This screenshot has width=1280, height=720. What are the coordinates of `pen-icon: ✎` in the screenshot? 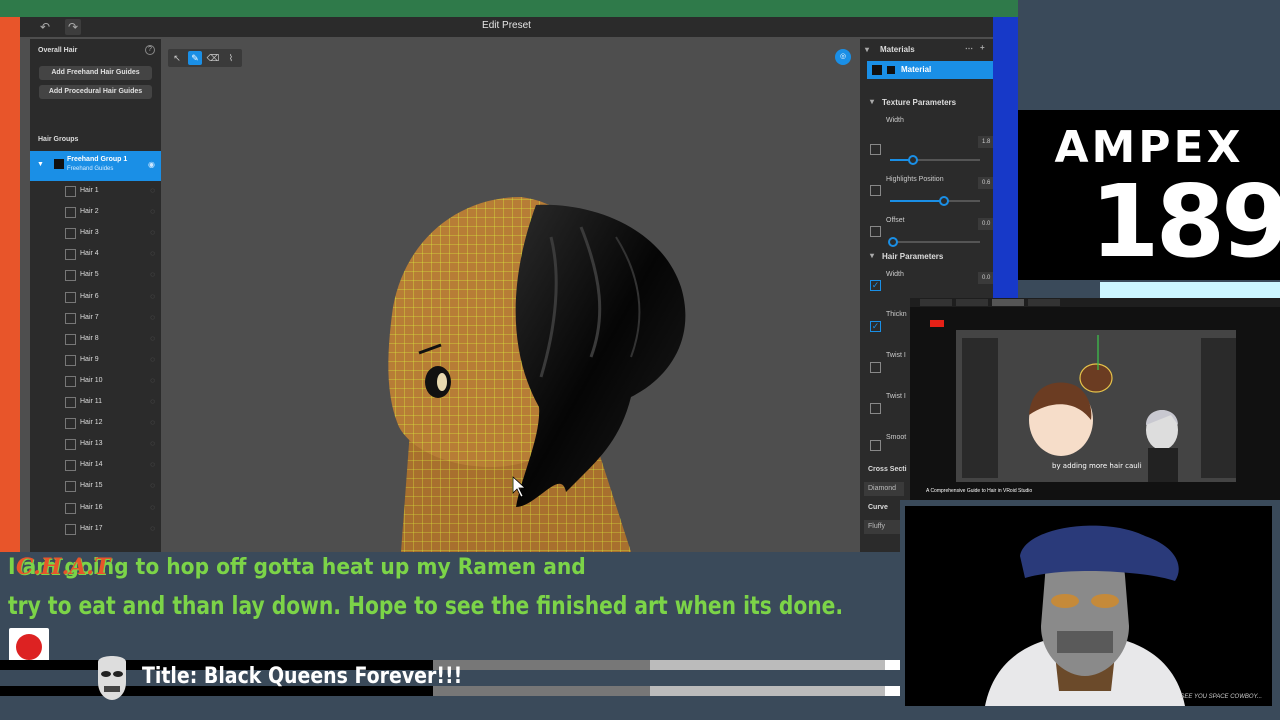 It's located at (195, 58).